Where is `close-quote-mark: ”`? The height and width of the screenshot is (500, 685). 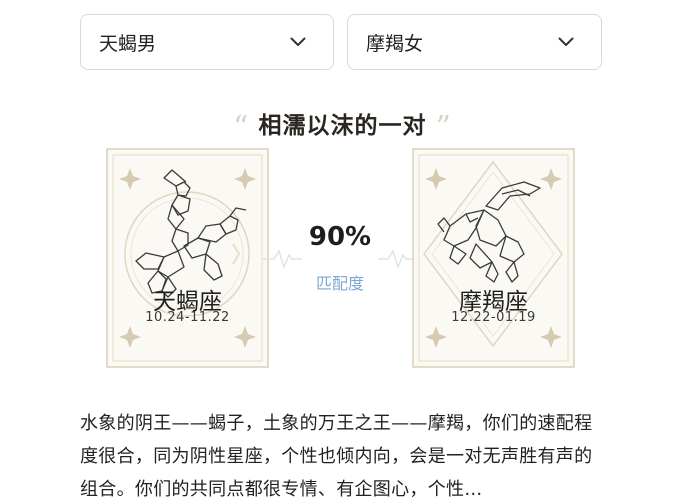
close-quote-mark: ” is located at coordinates (443, 127).